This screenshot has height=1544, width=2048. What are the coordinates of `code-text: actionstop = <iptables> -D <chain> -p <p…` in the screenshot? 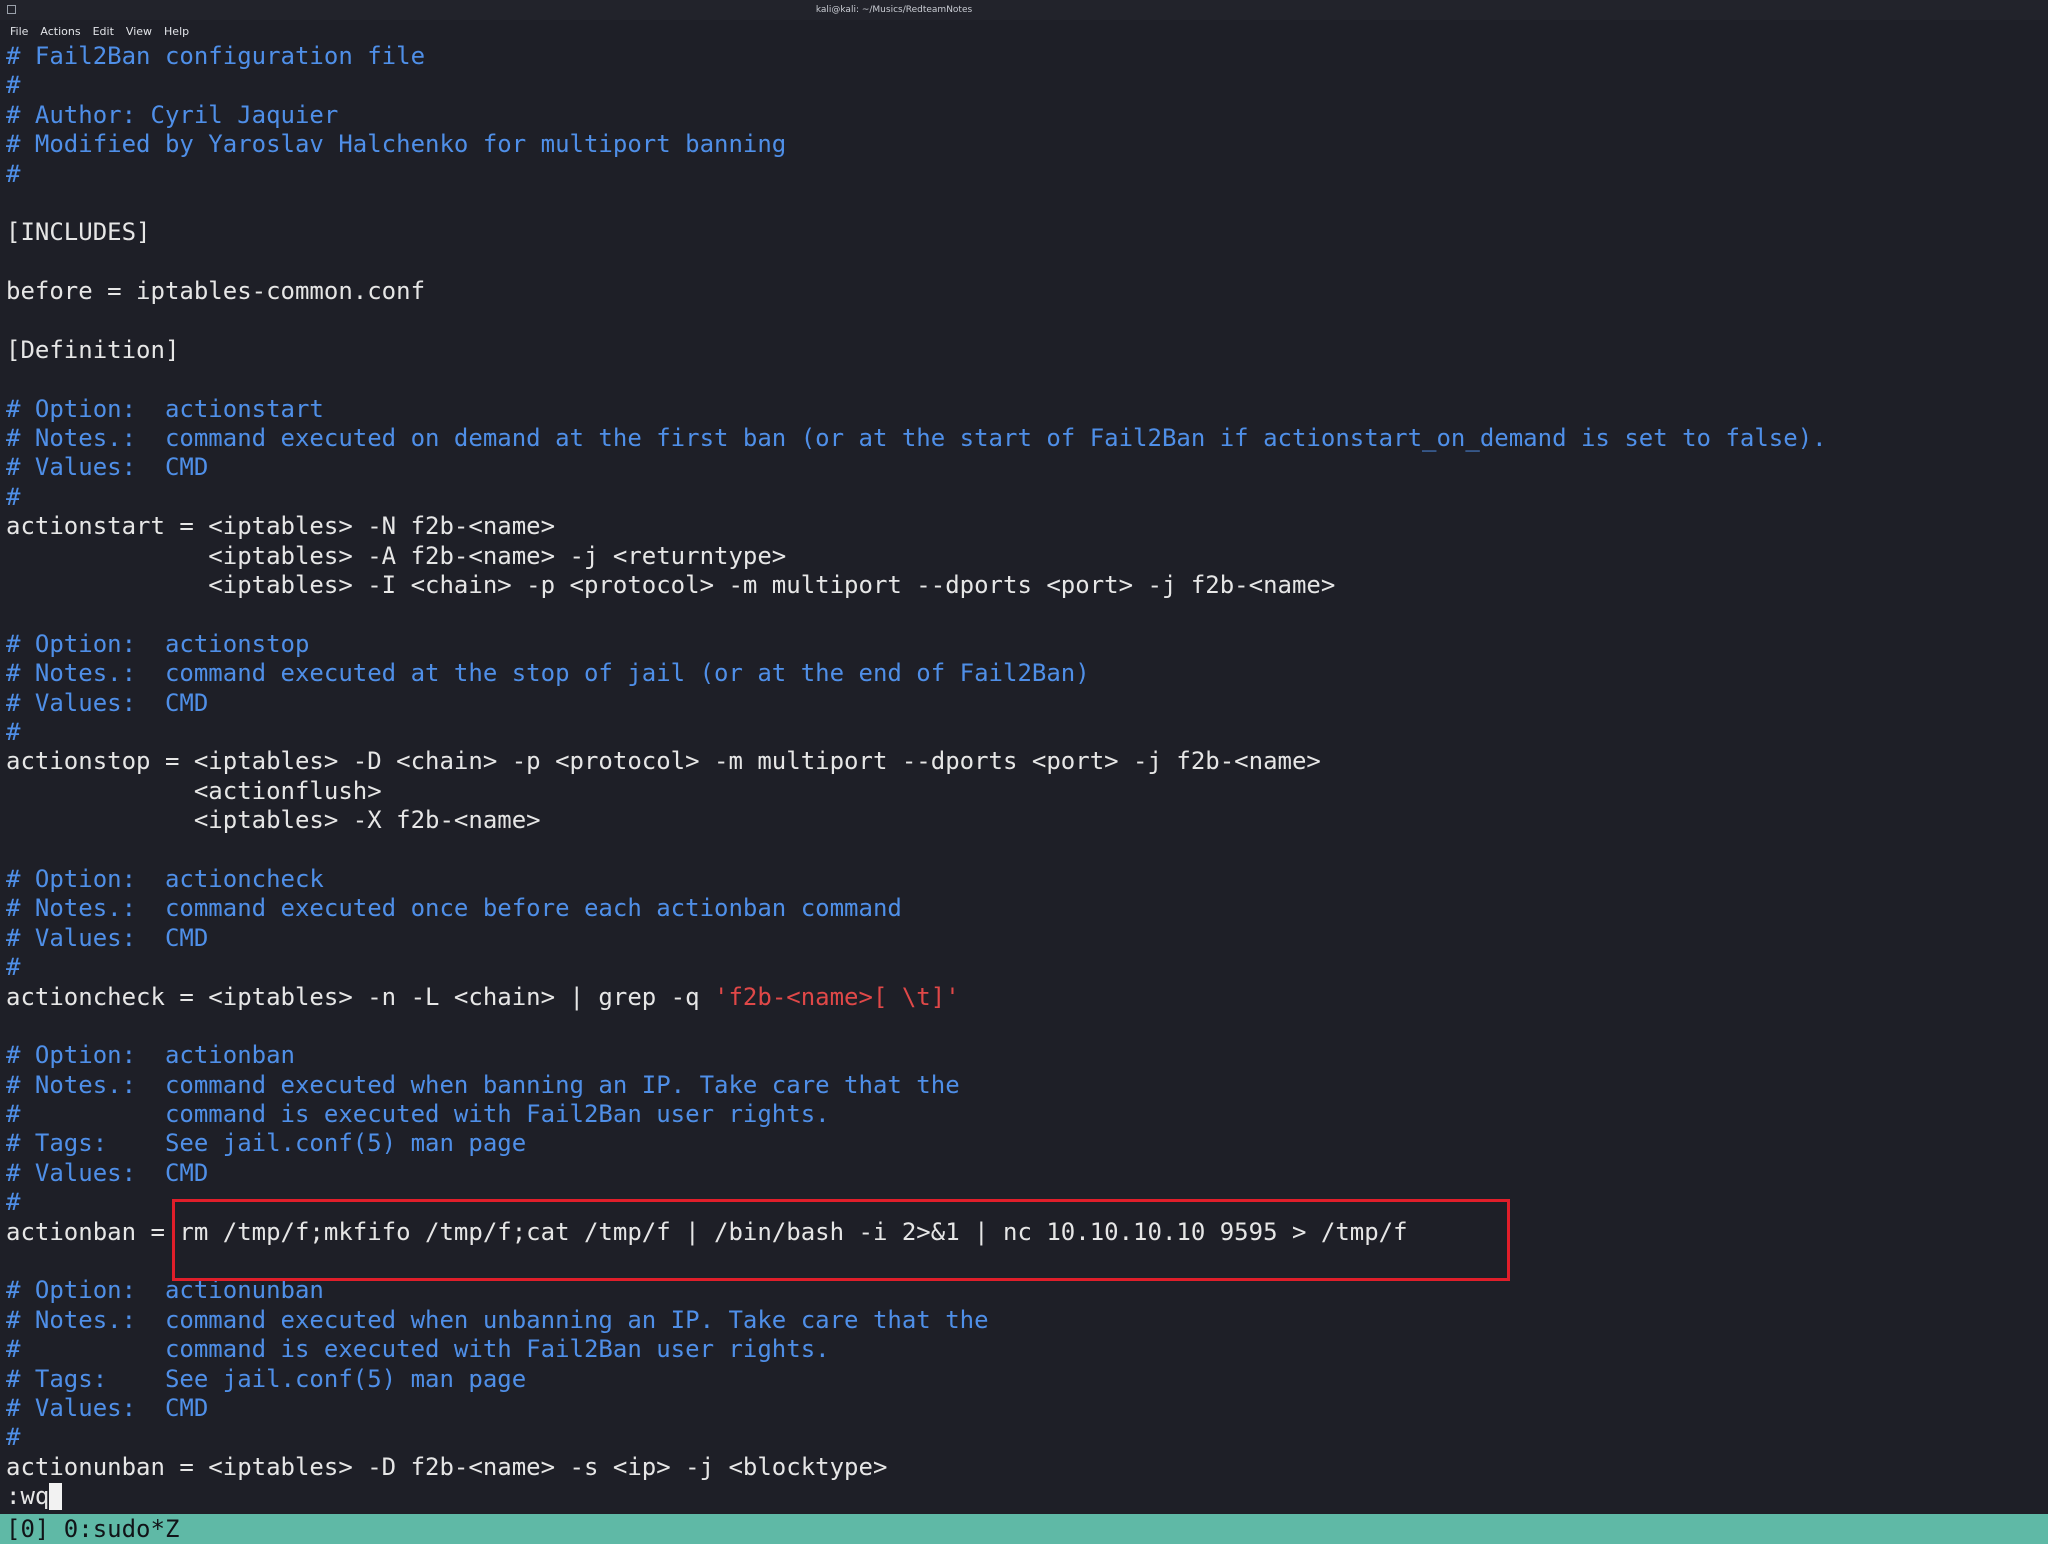 It's located at (663, 761).